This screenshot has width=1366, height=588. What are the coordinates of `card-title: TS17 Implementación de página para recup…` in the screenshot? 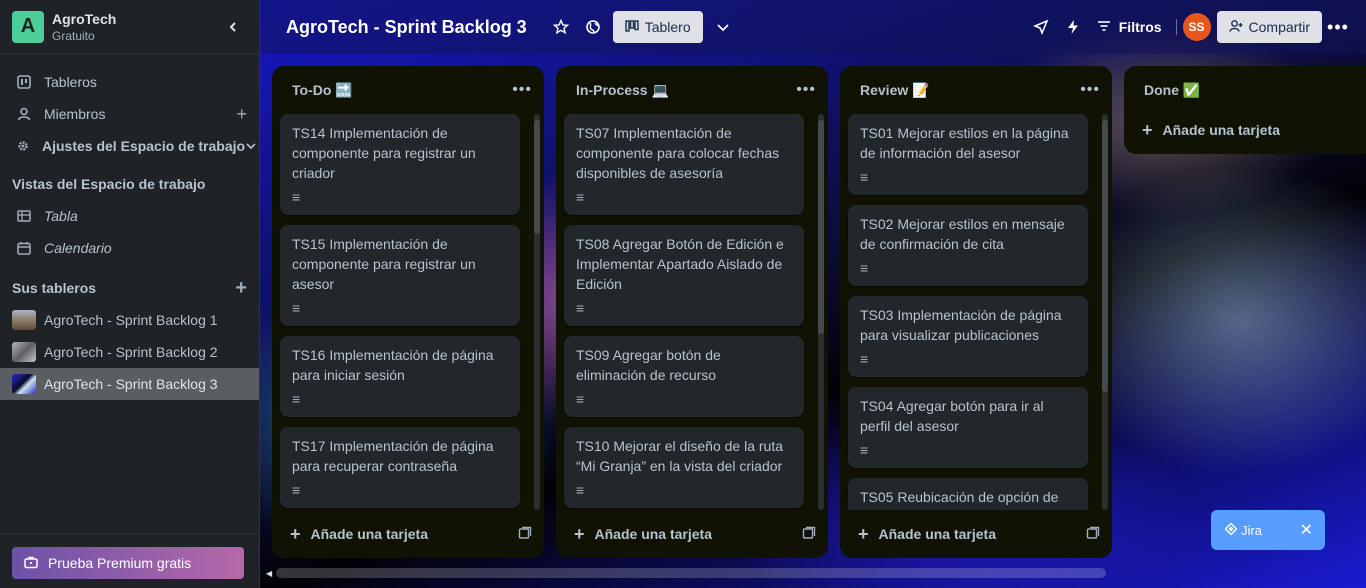 It's located at (393, 456).